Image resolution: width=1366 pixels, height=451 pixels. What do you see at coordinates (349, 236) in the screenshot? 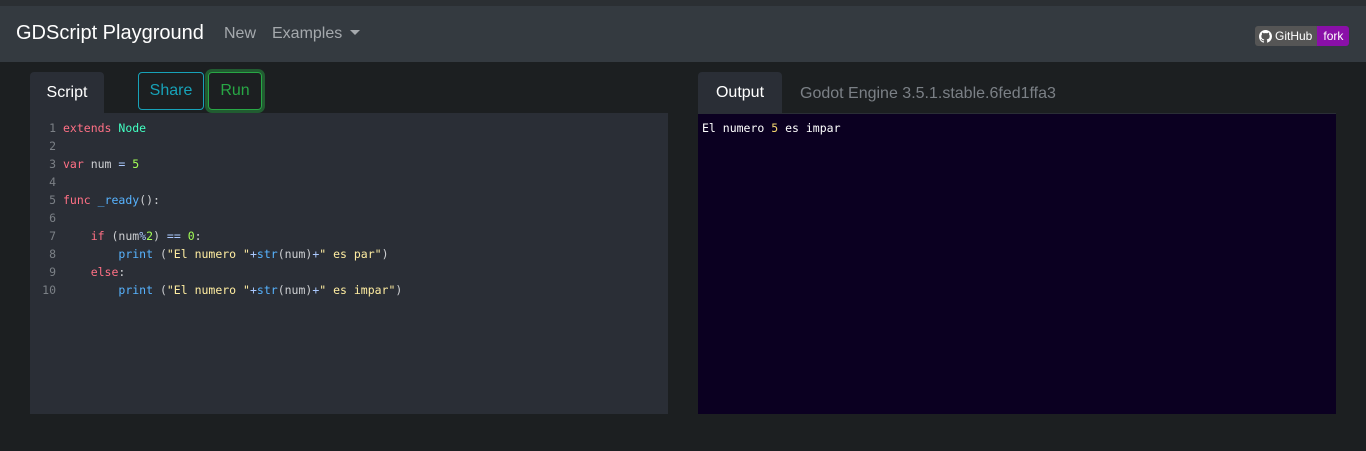
I see `code-line: 7 if (num%2) == 0:` at bounding box center [349, 236].